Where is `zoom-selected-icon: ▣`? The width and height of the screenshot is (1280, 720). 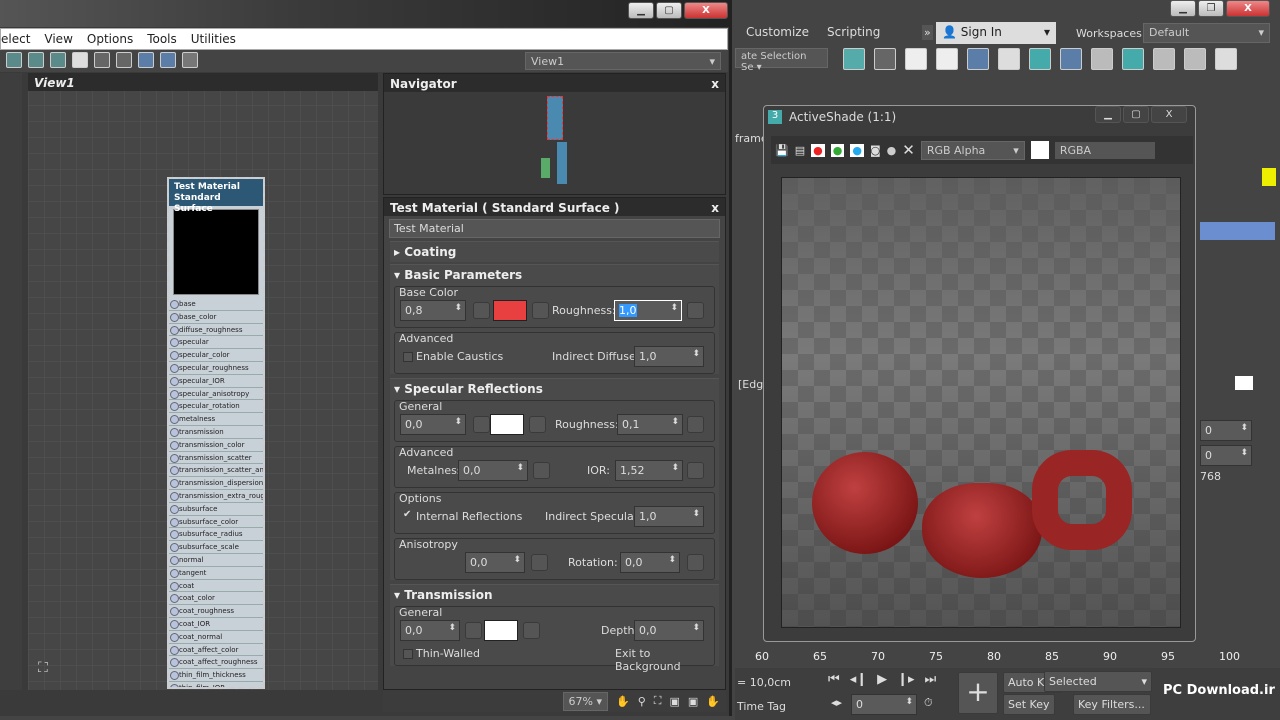 zoom-selected-icon: ▣ is located at coordinates (693, 701).